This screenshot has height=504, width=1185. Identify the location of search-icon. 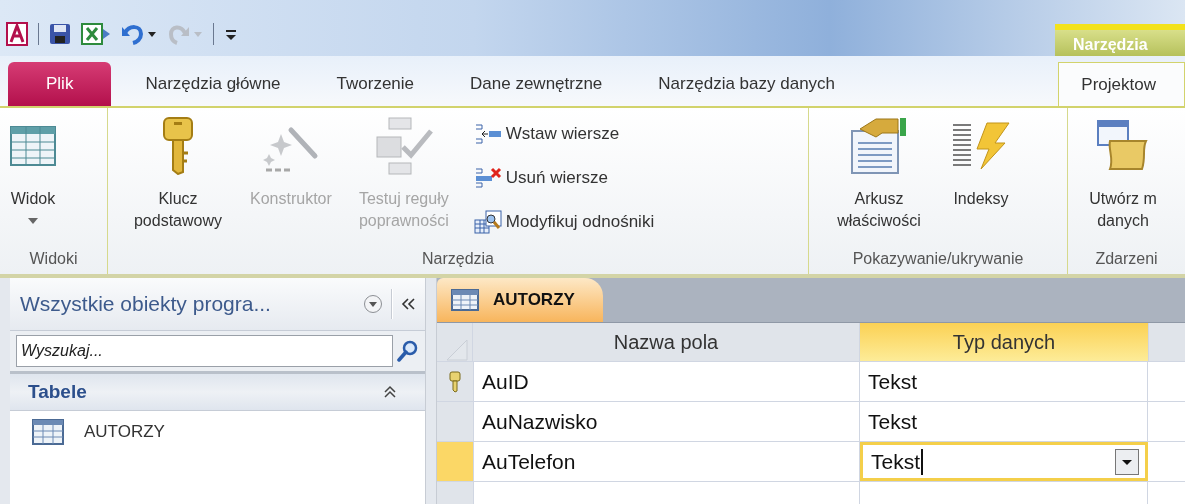
(408, 351).